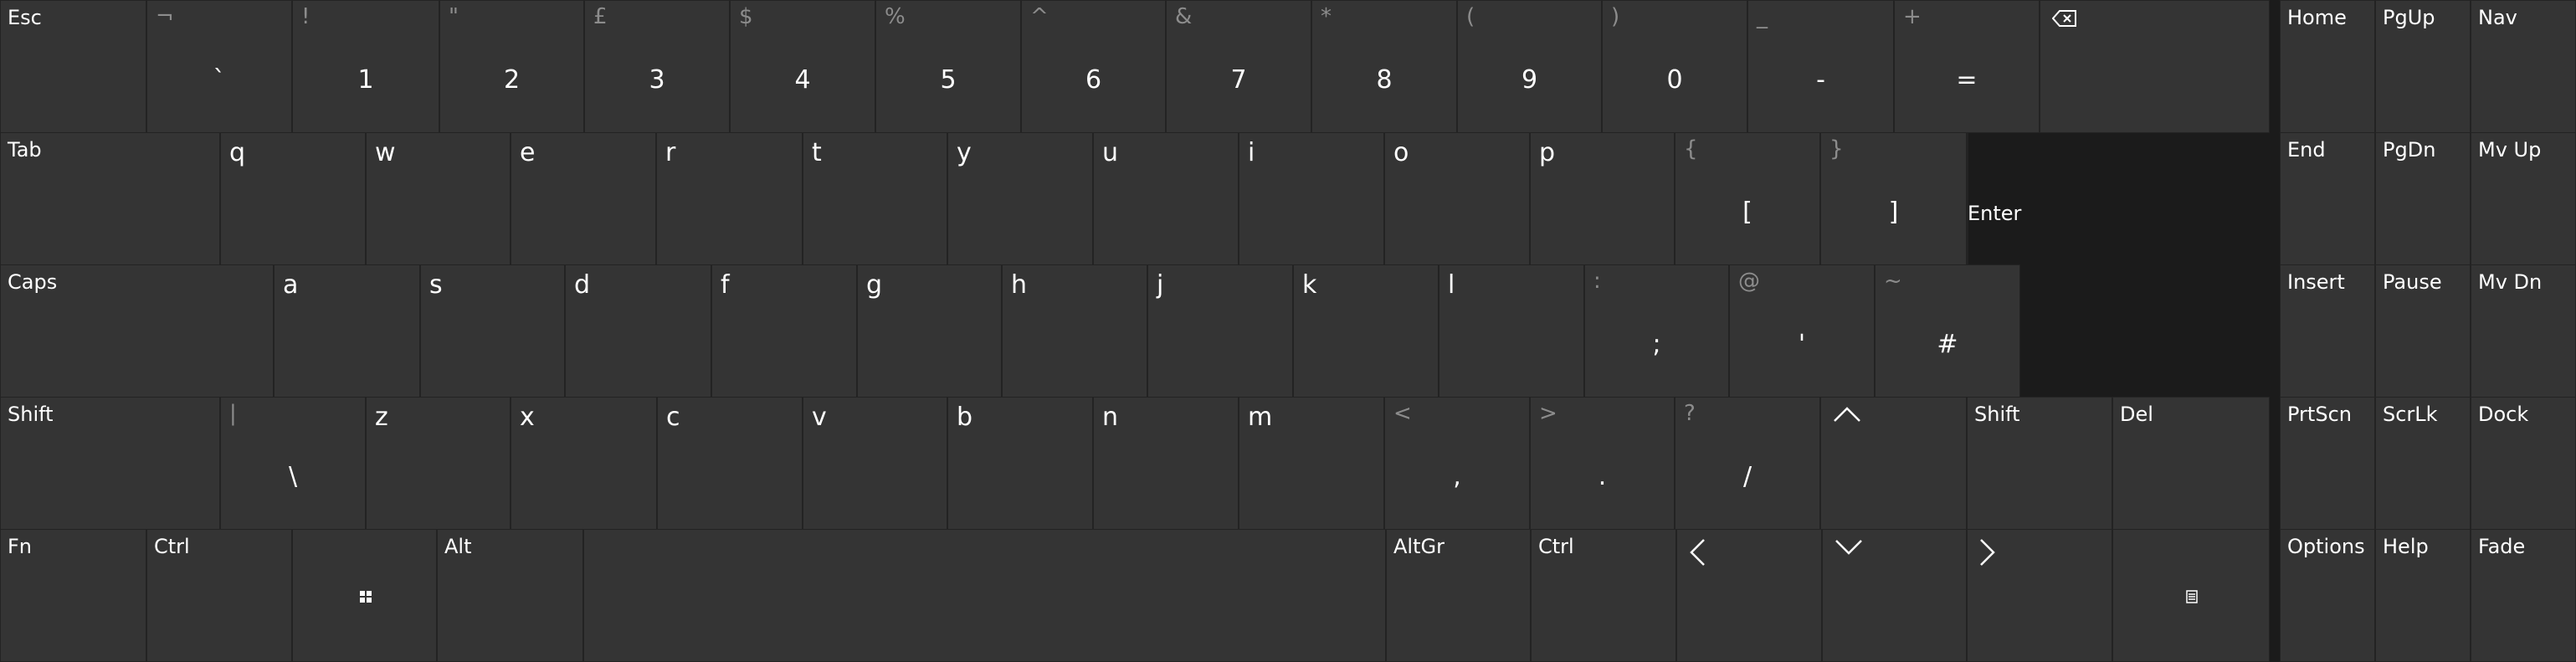  What do you see at coordinates (1511, 331) in the screenshot?
I see `key-l: l` at bounding box center [1511, 331].